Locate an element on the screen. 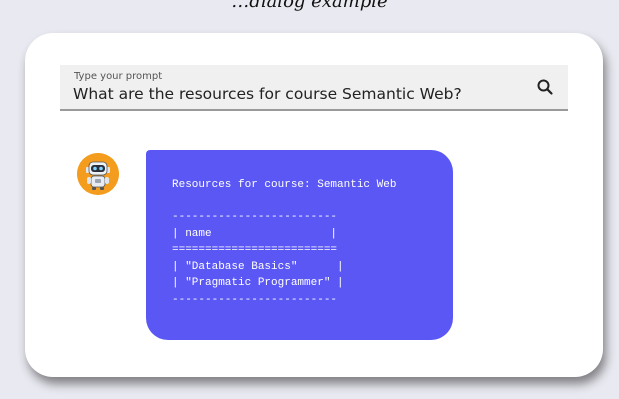 Image resolution: width=619 pixels, height=399 pixels. page-caption: …dialog example is located at coordinates (309, 6).